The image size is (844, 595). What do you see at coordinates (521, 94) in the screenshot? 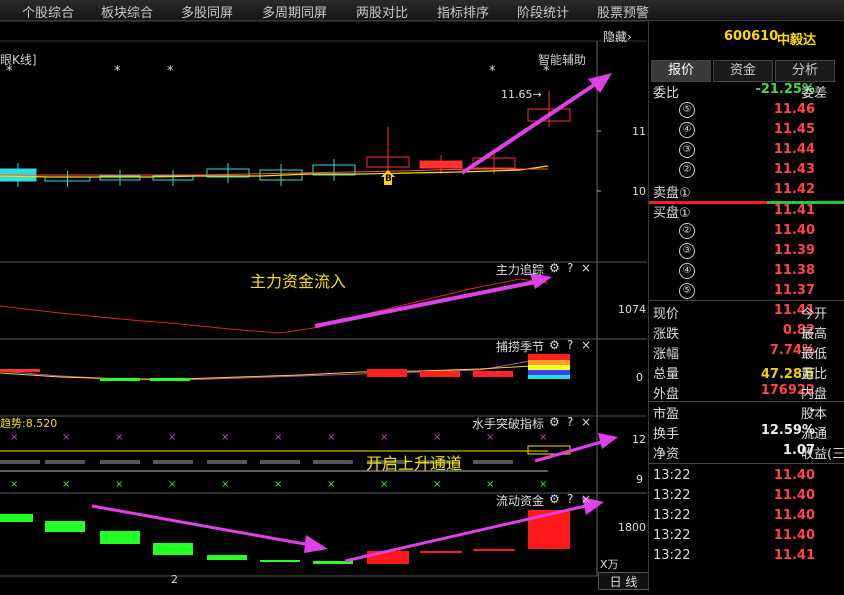
I see `price-tag: 11.65→` at bounding box center [521, 94].